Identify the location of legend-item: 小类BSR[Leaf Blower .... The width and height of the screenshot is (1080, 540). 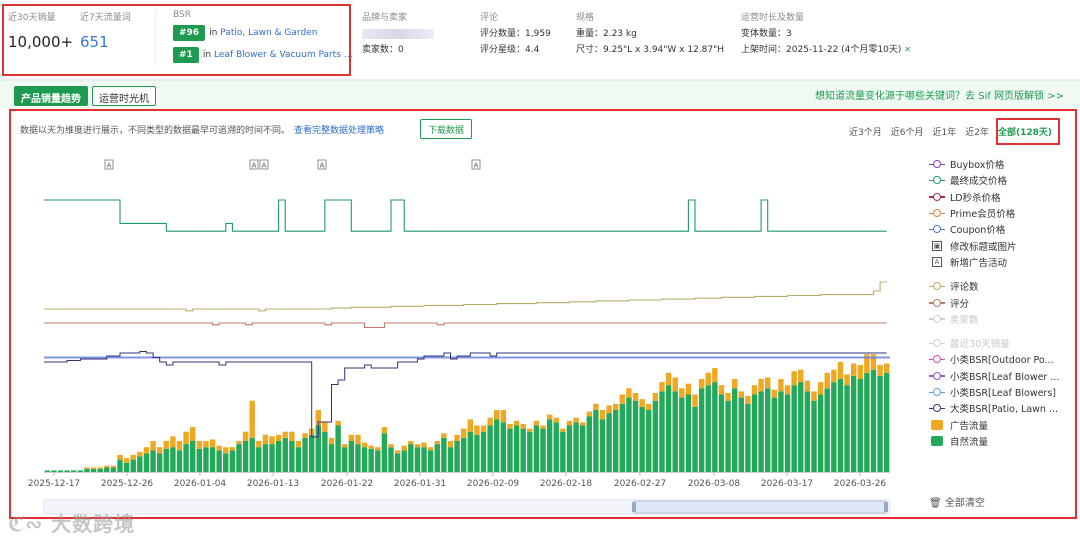
(1001, 376).